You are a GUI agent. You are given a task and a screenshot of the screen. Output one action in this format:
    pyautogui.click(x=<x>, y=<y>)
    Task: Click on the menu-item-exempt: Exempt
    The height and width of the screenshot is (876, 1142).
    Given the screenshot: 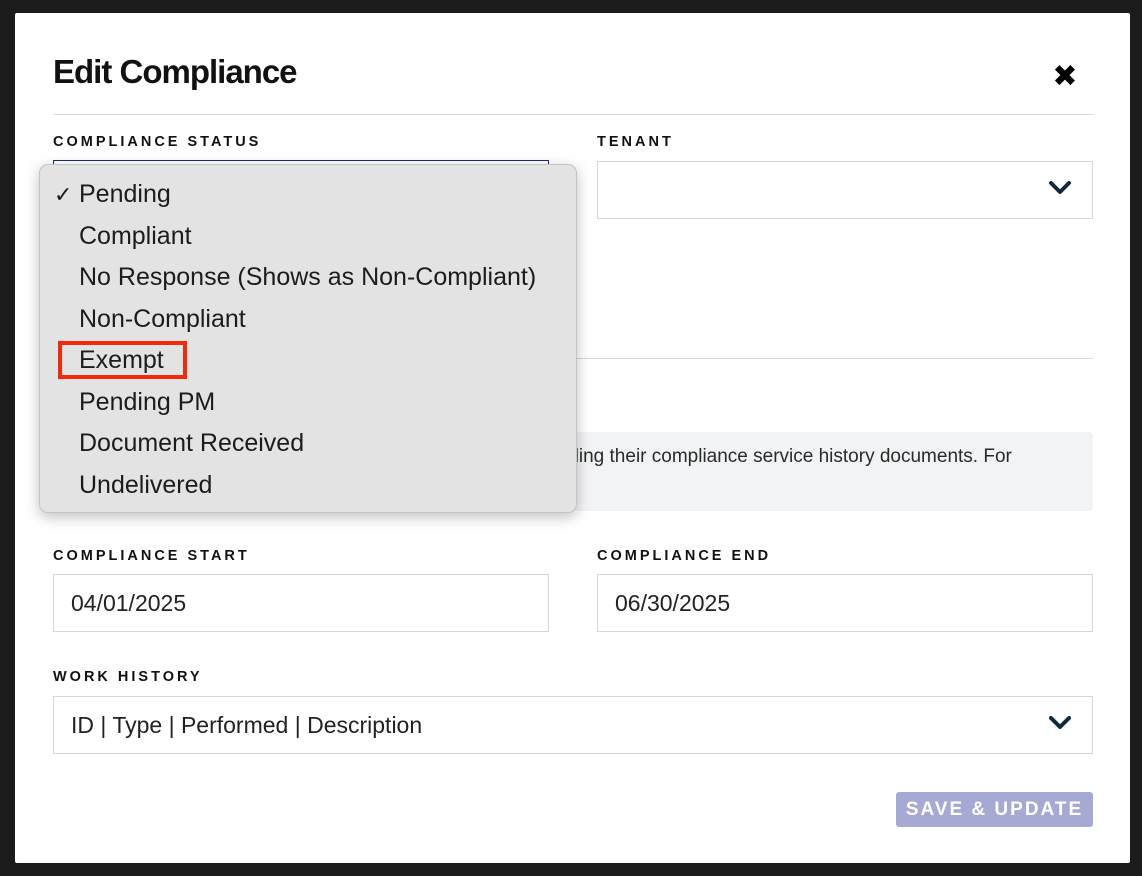 What is the action you would take?
    pyautogui.click(x=308, y=360)
    